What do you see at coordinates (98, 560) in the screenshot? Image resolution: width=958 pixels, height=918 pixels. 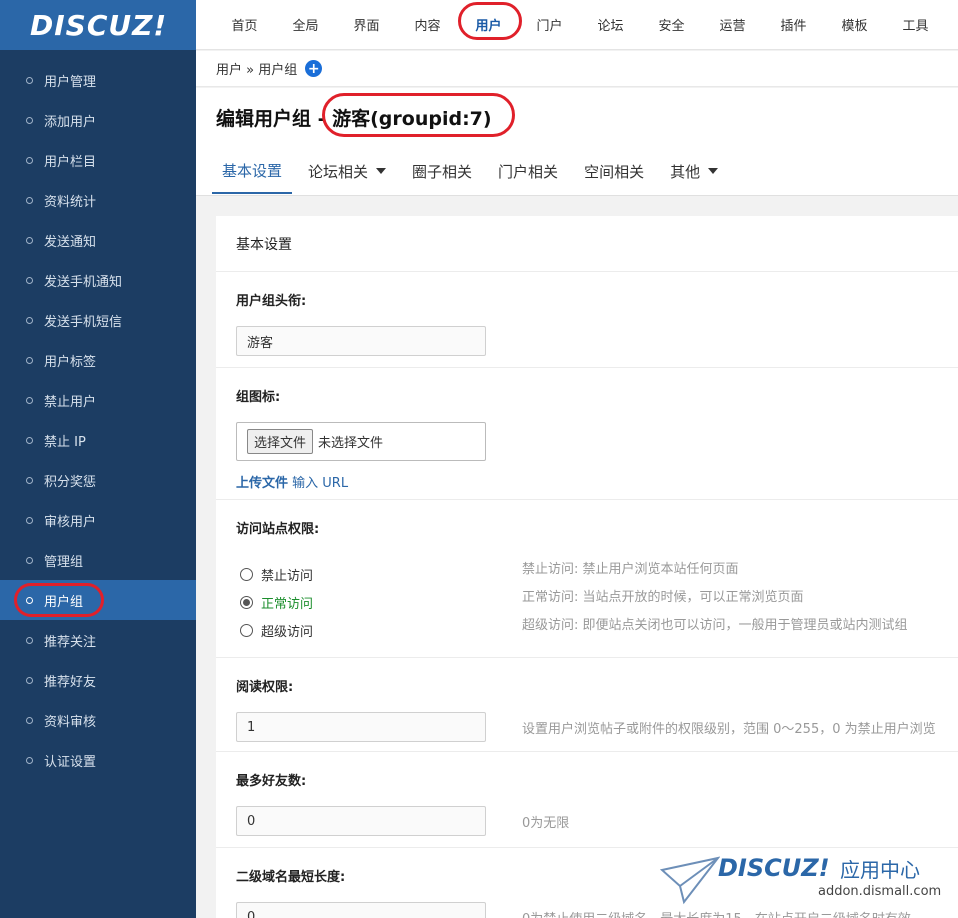 I see `sidebar-item: 管理组` at bounding box center [98, 560].